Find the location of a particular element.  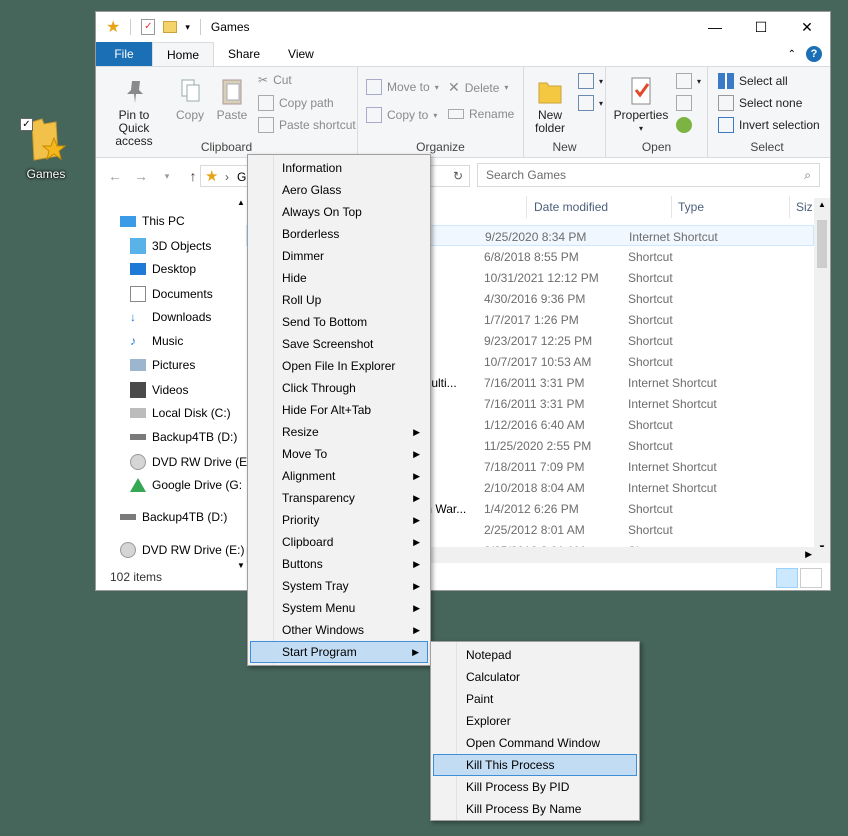

menu-item-kill-process-by-name: Kill Process By Name is located at coordinates (535, 809).